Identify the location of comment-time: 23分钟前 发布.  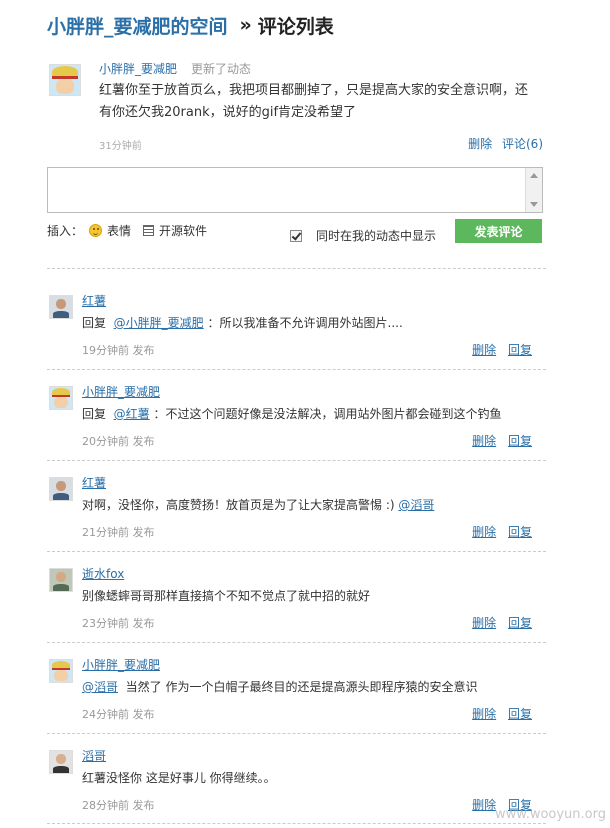
(118, 623).